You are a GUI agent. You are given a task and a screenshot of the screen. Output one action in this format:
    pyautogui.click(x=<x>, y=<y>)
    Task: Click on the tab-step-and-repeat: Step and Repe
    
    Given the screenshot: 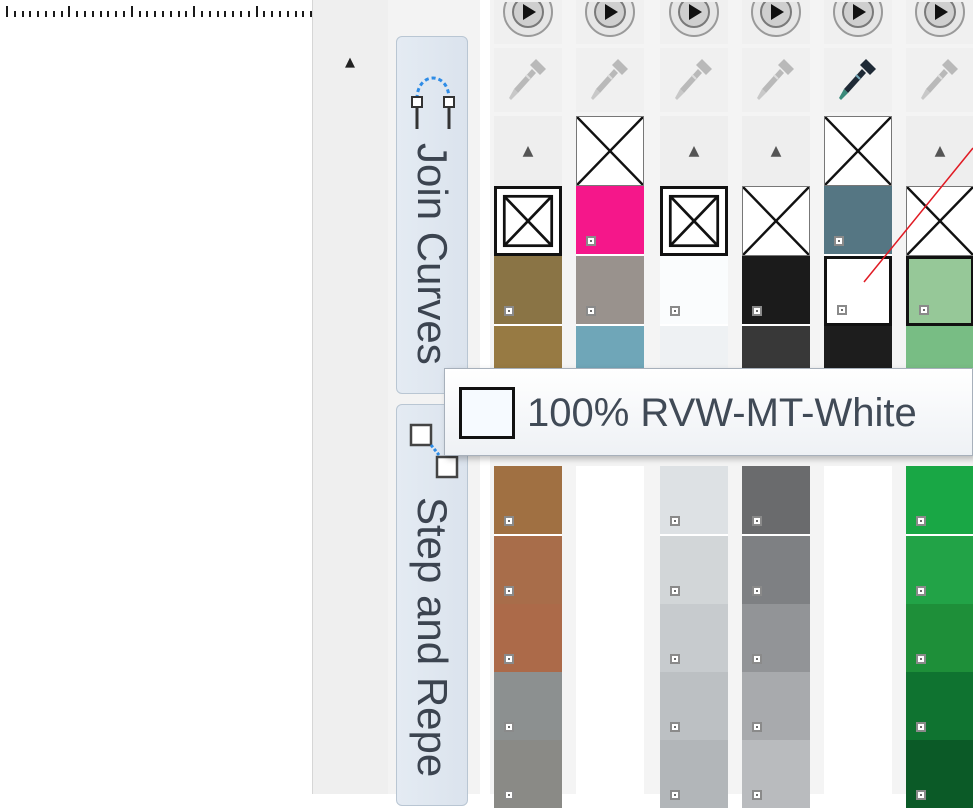 What is the action you would take?
    pyautogui.click(x=432, y=605)
    